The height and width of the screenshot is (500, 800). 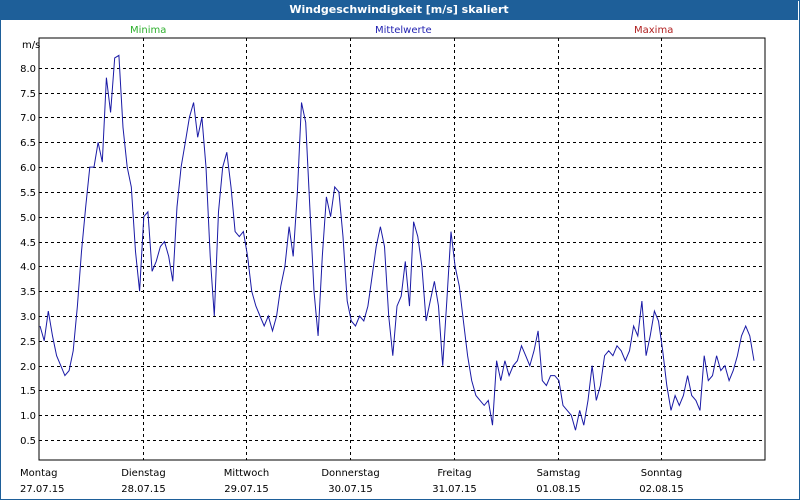 What do you see at coordinates (28, 391) in the screenshot?
I see `y-tick-label: 1.5` at bounding box center [28, 391].